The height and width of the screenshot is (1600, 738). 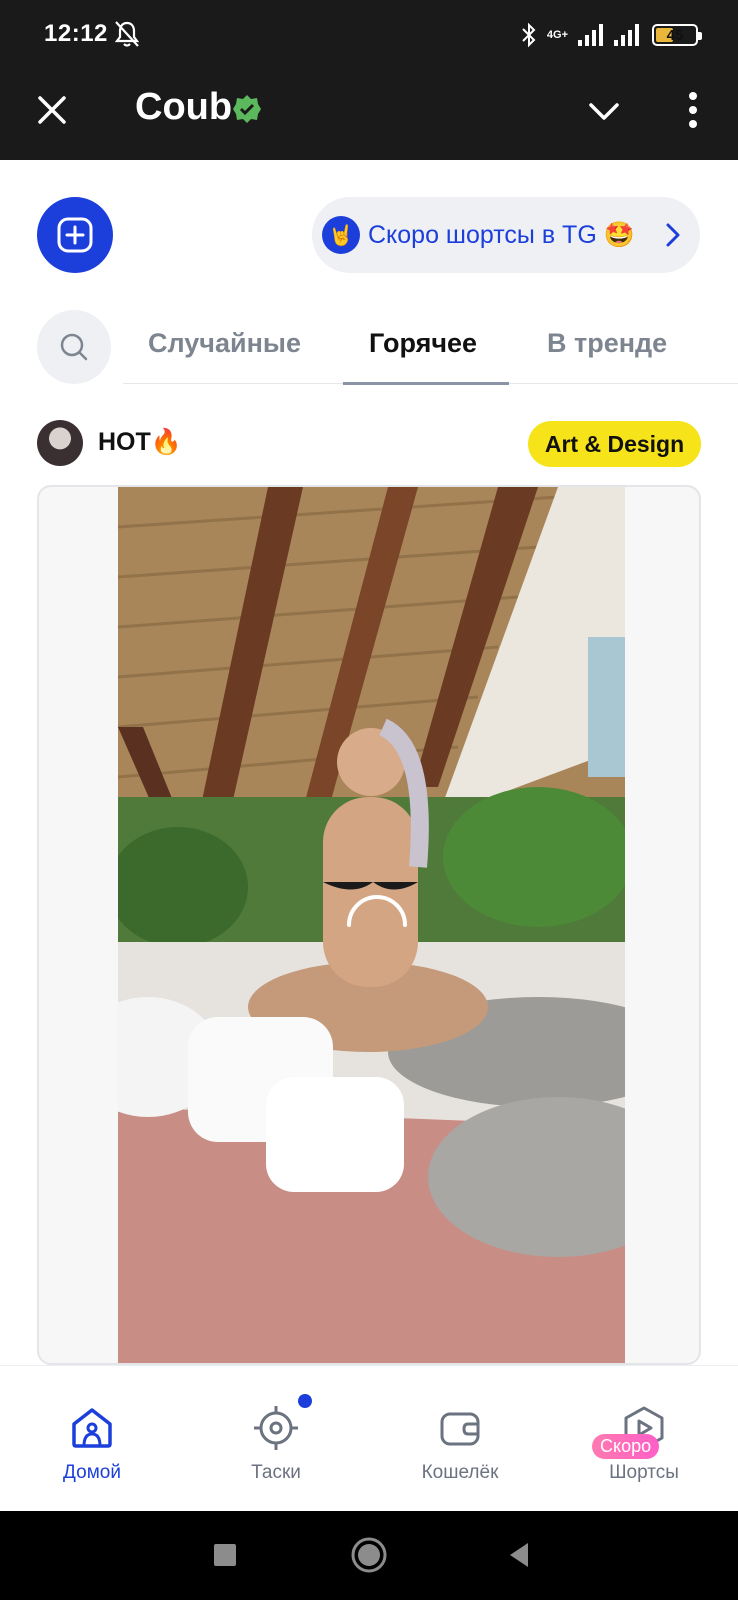 I want to click on create-button, so click(x=75, y=235).